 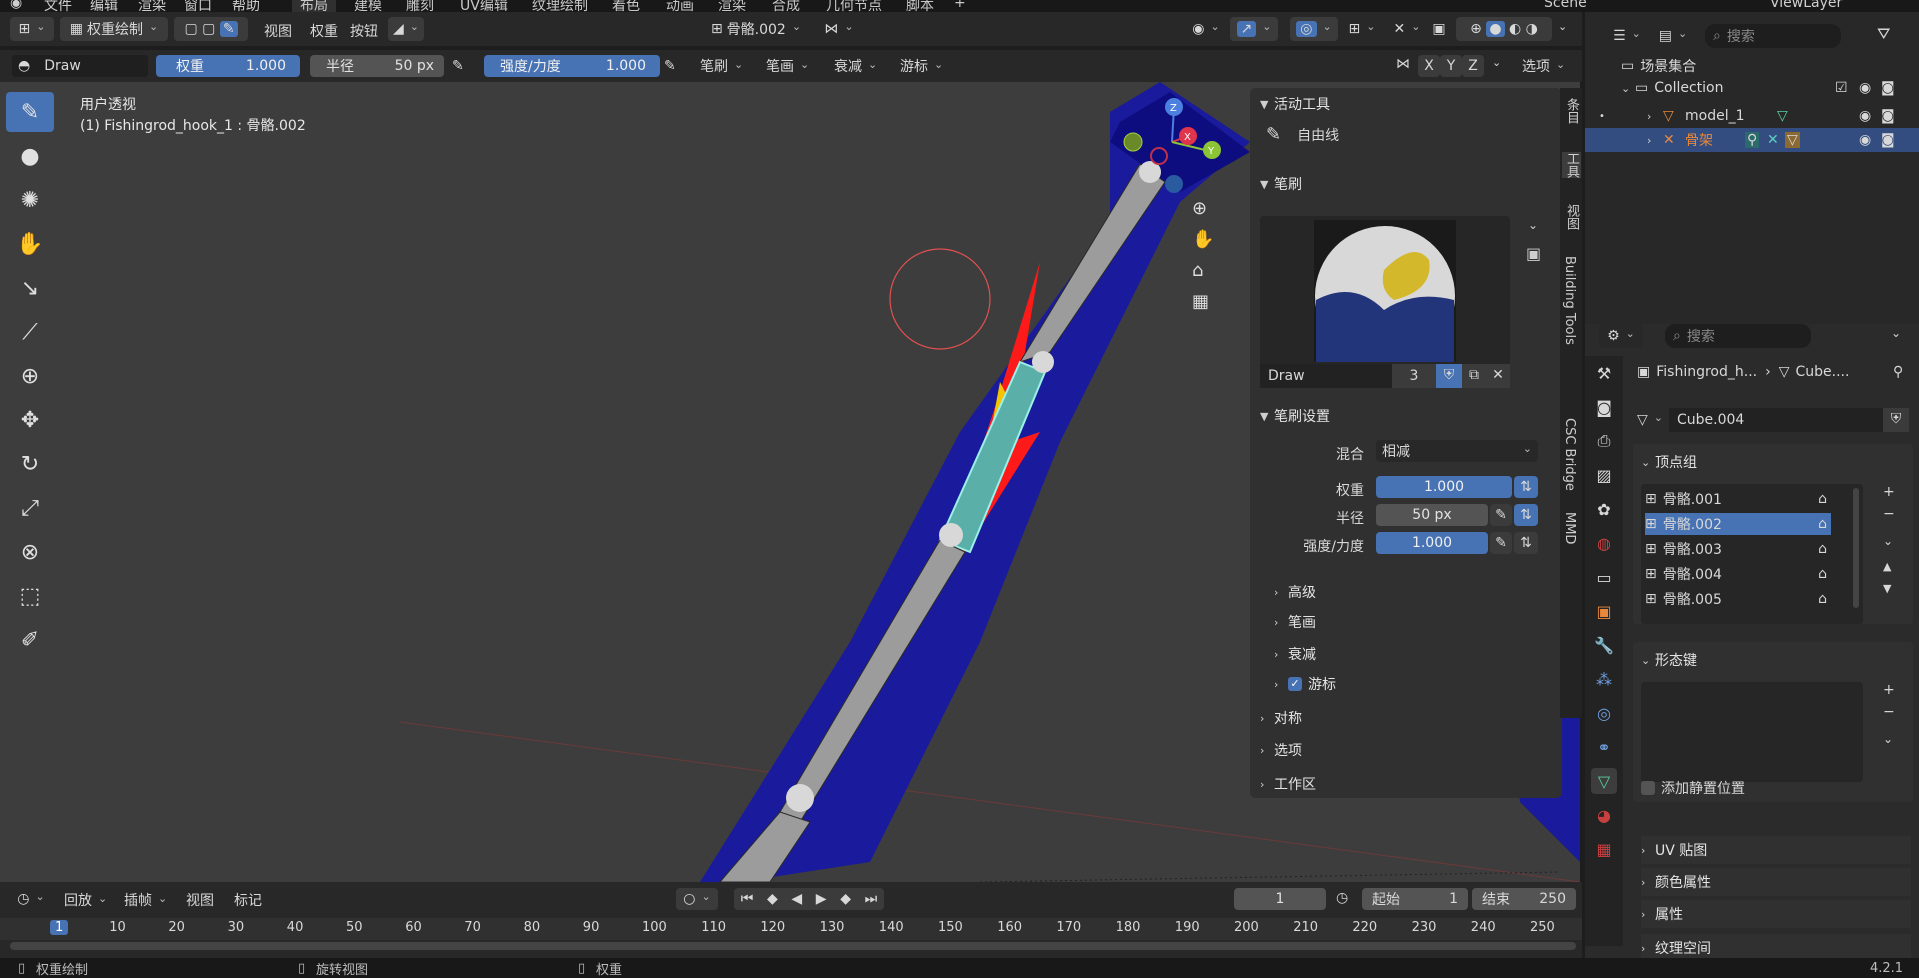 I want to click on particles-tab-icon: ⁂, so click(x=1604, y=679).